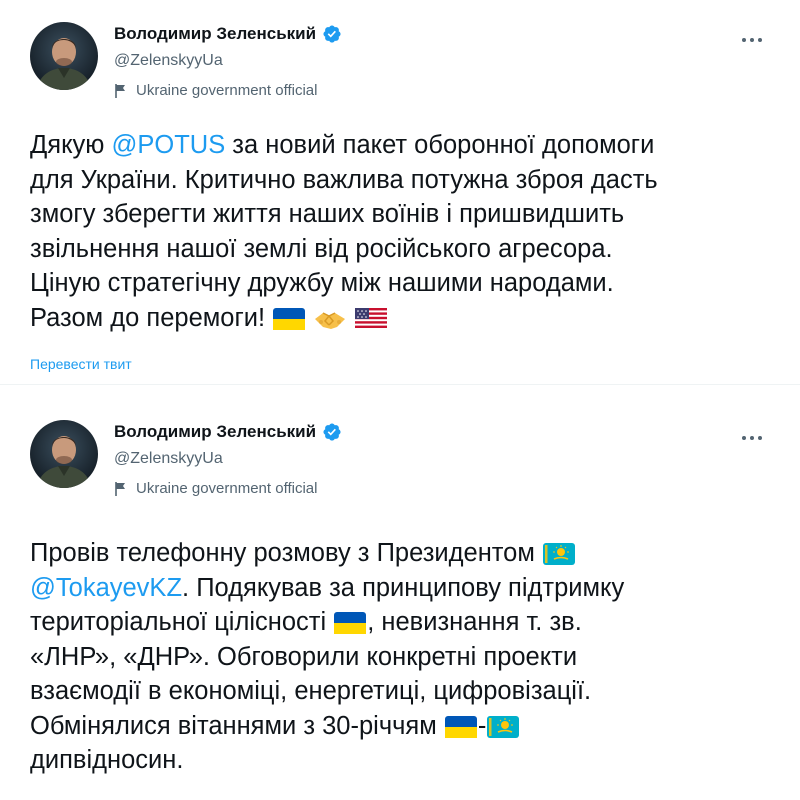  Describe the element at coordinates (371, 319) in the screenshot. I see `flag-usa-icon` at that location.